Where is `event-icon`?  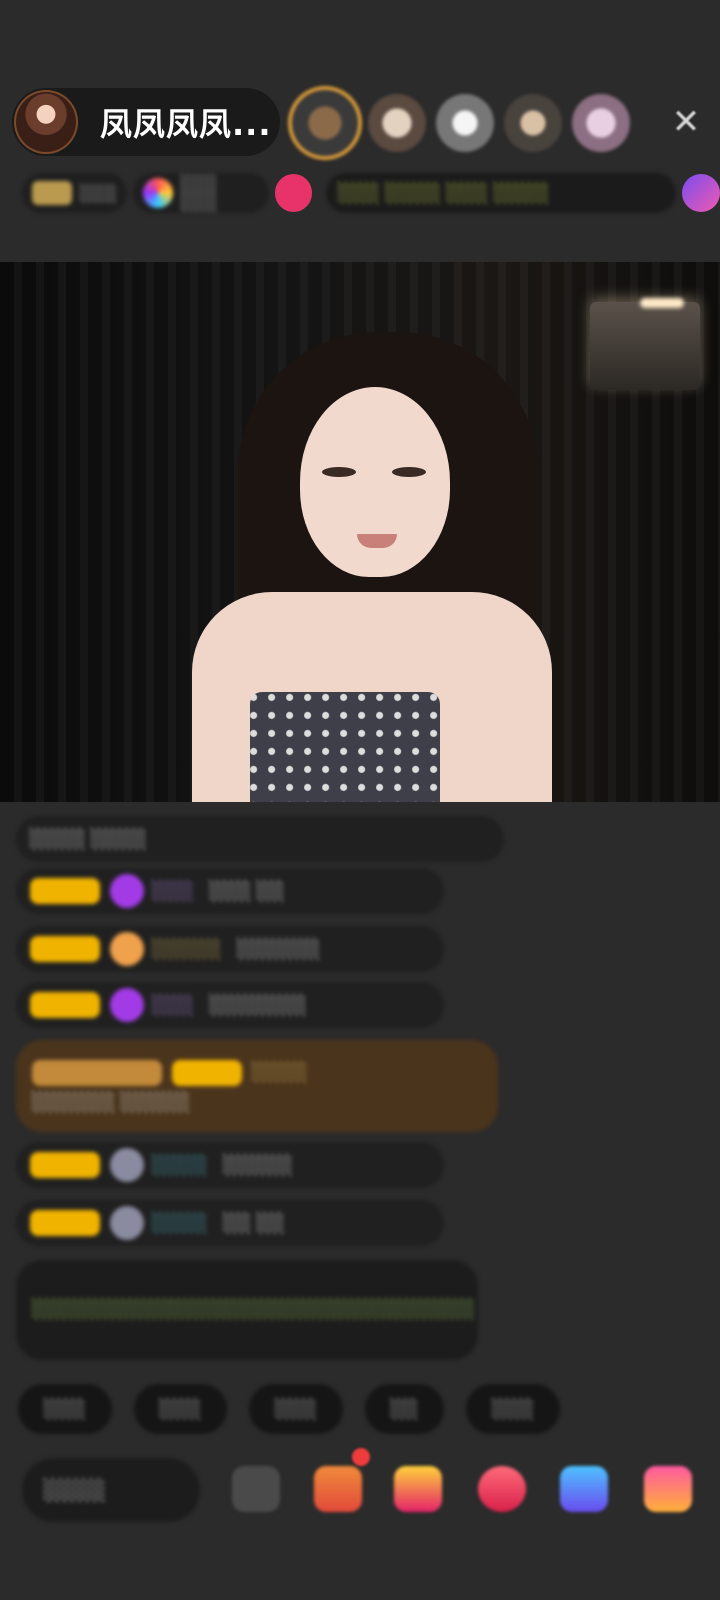
event-icon is located at coordinates (701, 193).